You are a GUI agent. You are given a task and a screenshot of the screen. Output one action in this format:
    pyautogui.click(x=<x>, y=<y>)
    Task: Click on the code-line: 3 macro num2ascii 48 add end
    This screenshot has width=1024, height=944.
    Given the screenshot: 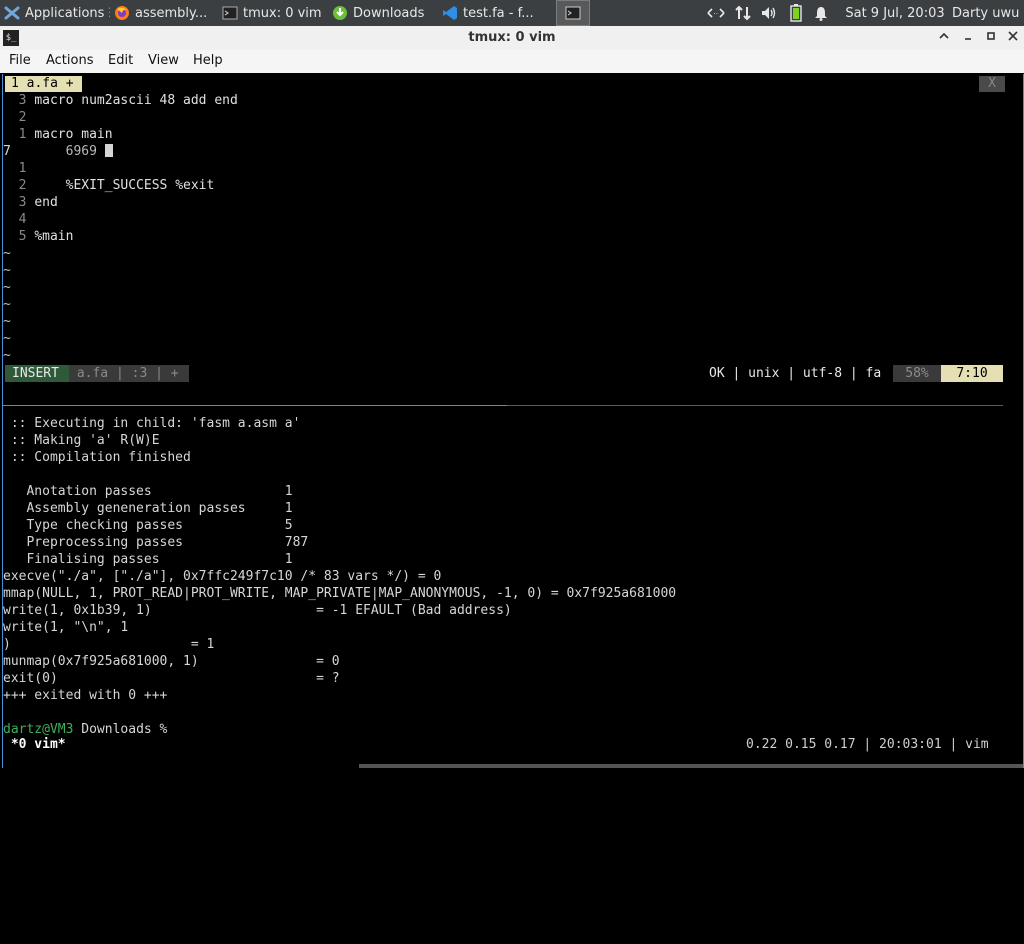 What is the action you would take?
    pyautogui.click(x=128, y=100)
    